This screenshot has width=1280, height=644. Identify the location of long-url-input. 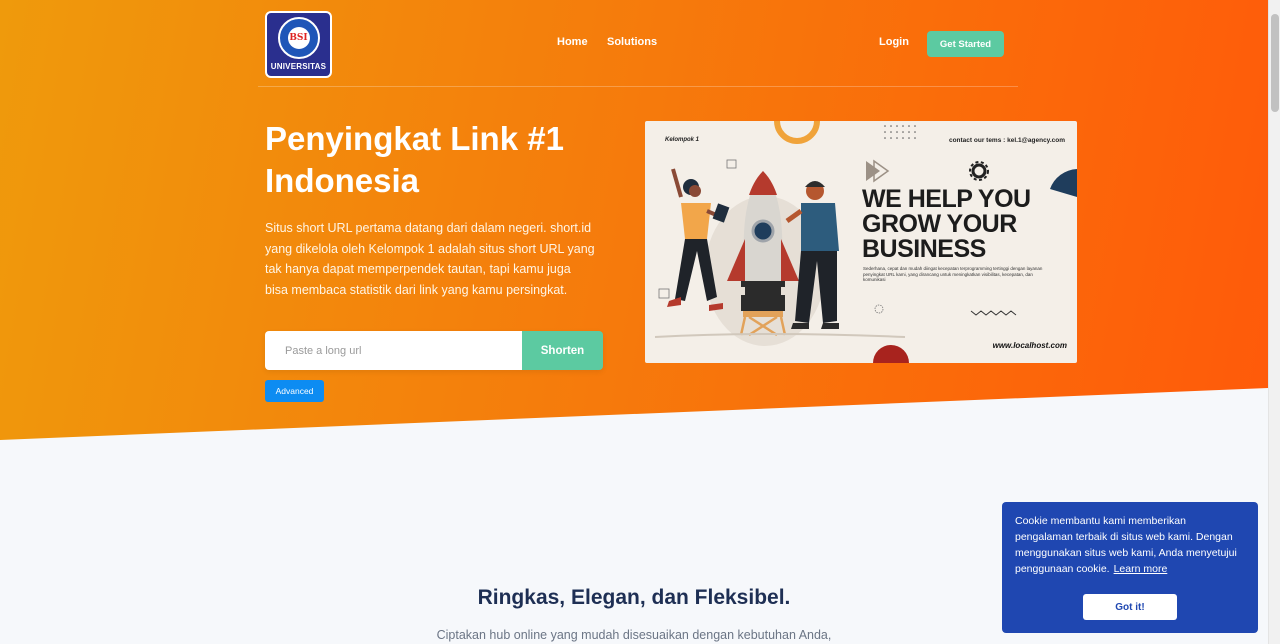
(393, 350).